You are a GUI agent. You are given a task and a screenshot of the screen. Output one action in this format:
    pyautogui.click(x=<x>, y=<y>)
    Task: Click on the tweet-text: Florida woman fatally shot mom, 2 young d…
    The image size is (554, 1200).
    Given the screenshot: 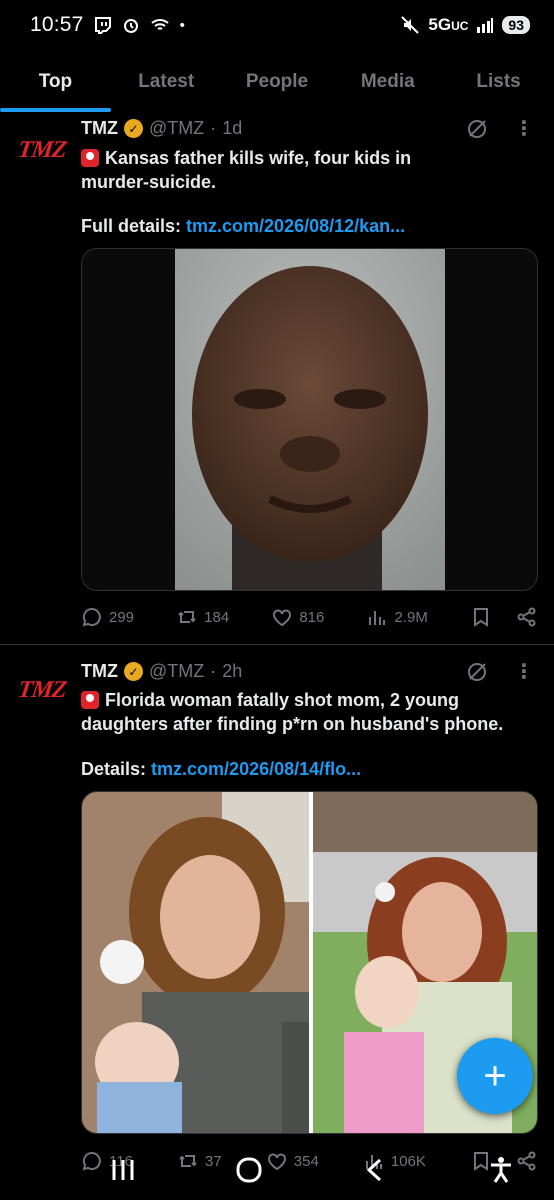 What is the action you would take?
    pyautogui.click(x=292, y=712)
    